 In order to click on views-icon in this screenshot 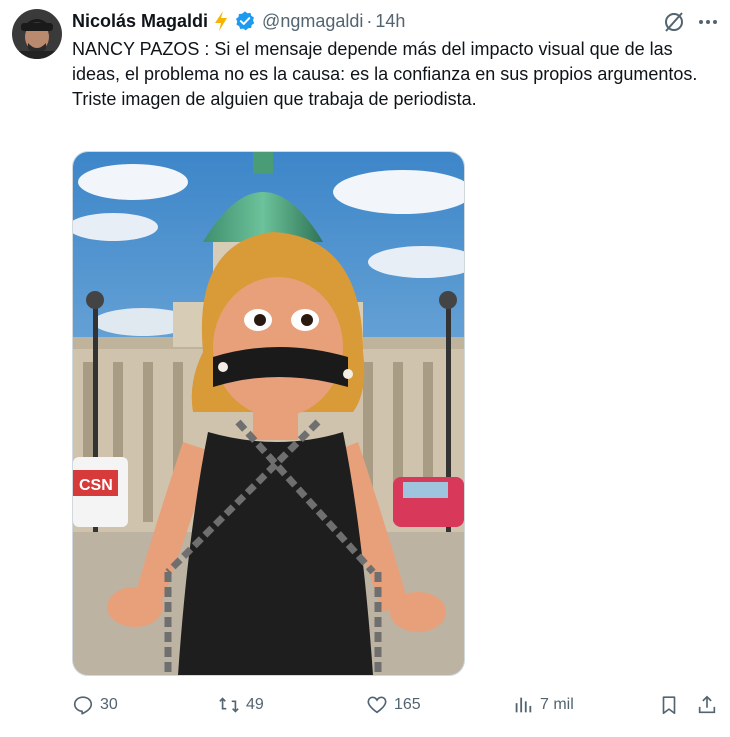, I will do `click(523, 705)`.